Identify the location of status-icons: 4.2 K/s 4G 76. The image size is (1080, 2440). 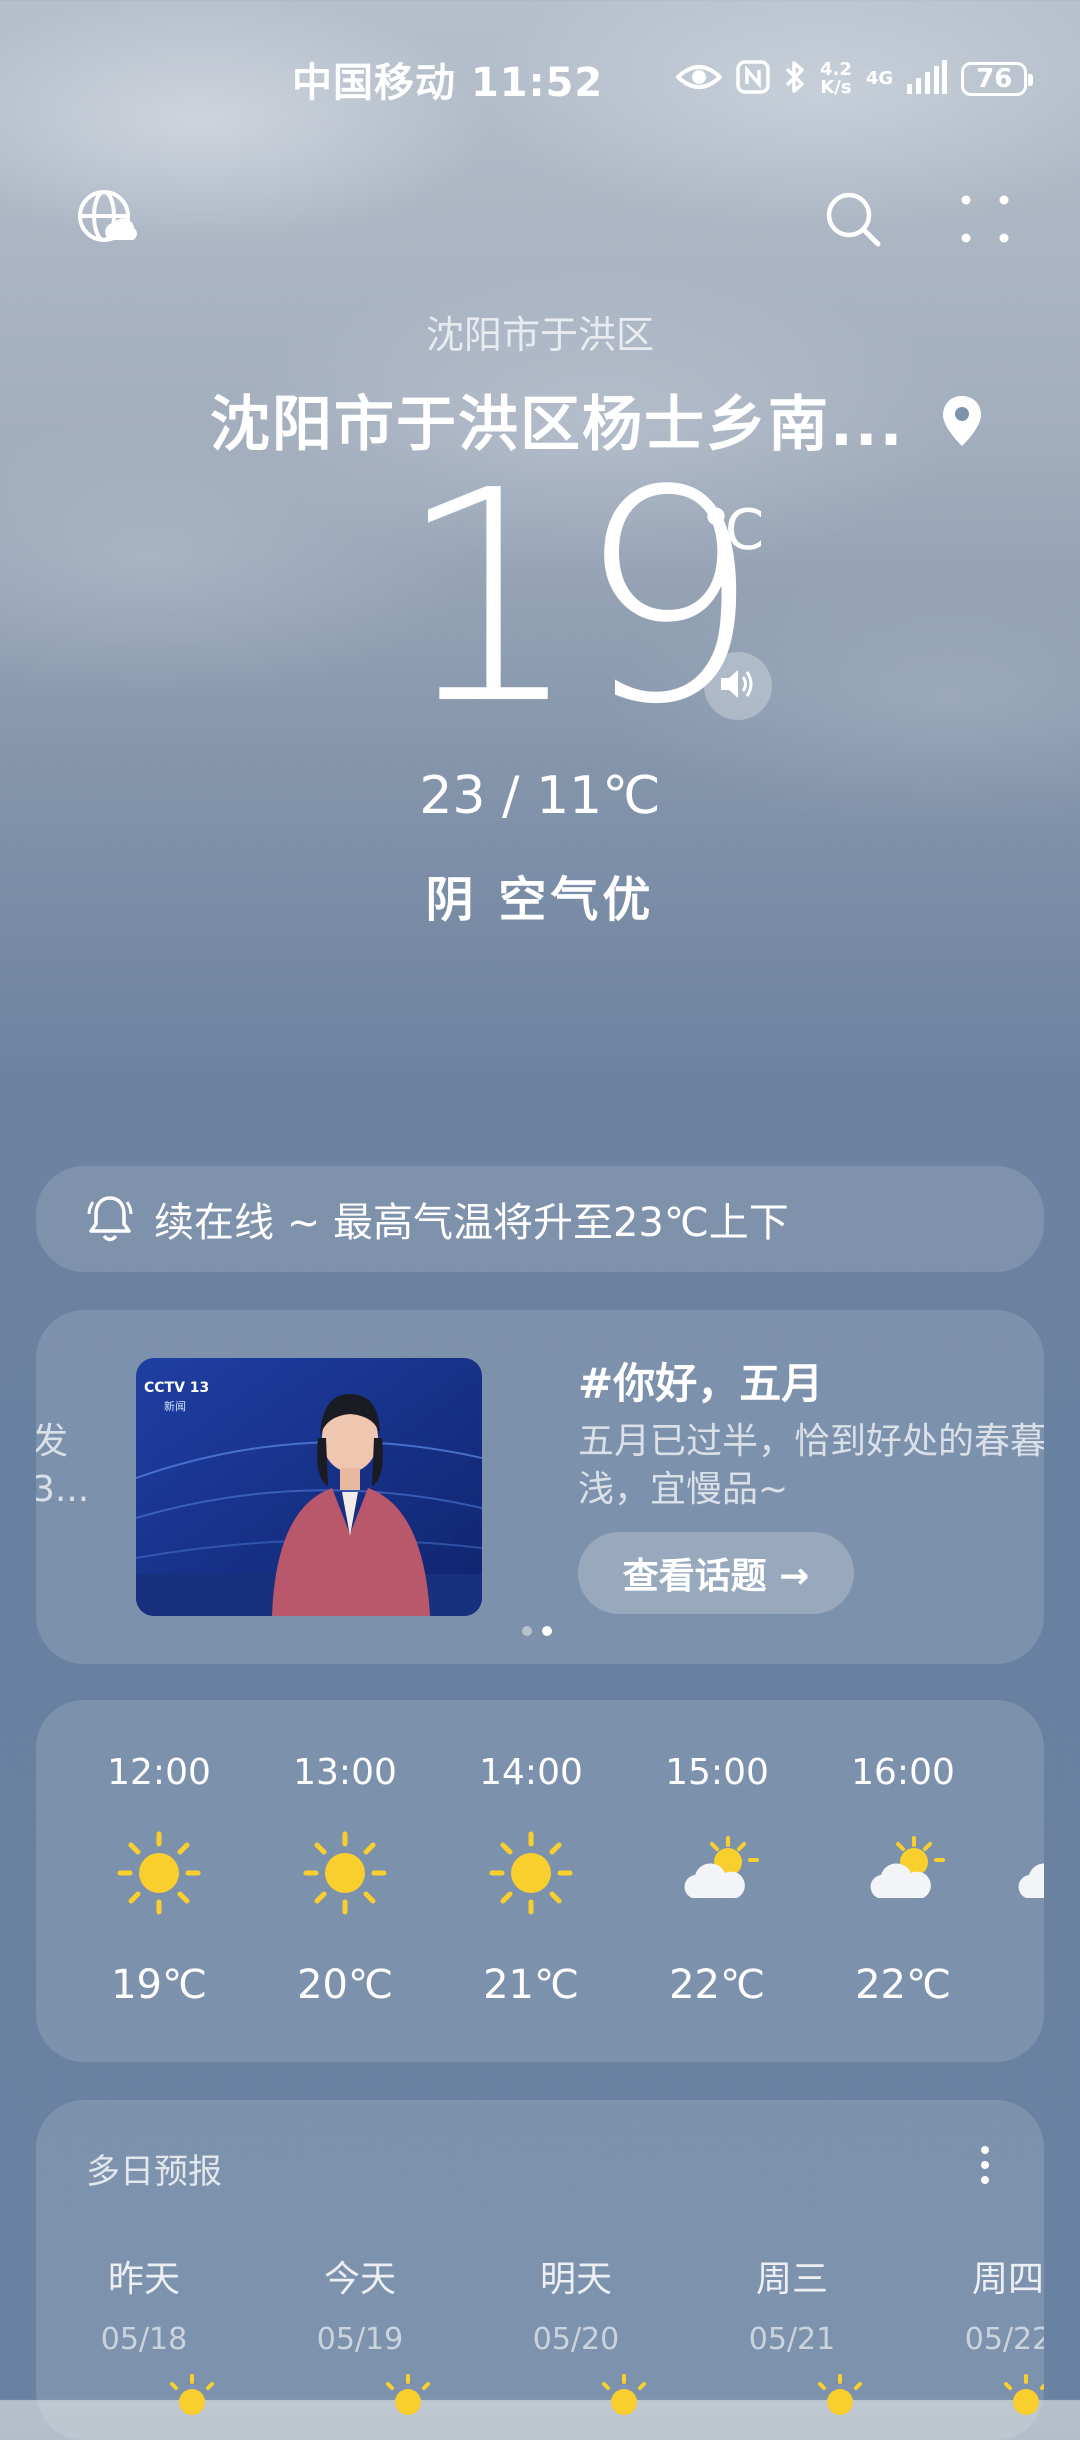
(854, 79).